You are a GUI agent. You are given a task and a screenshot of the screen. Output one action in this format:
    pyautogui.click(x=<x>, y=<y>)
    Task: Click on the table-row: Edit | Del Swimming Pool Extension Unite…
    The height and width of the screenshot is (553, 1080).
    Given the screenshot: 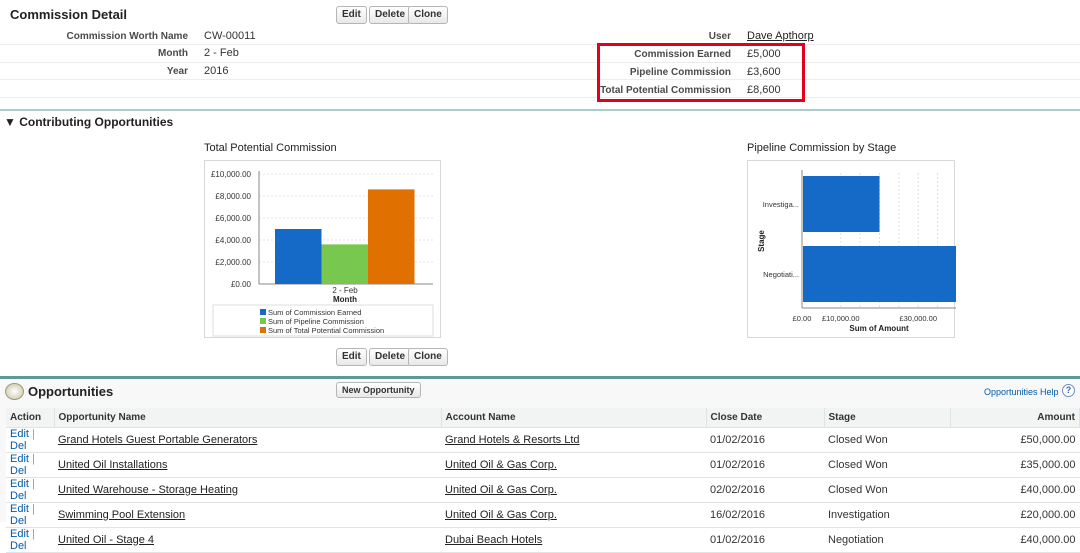 What is the action you would take?
    pyautogui.click(x=543, y=515)
    